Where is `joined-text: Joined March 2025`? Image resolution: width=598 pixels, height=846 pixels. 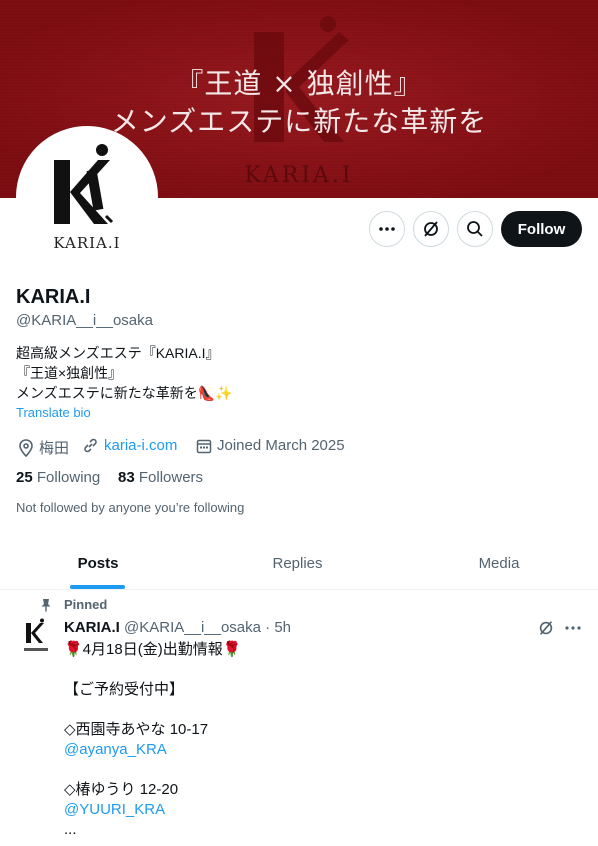 joined-text: Joined March 2025 is located at coordinates (281, 445).